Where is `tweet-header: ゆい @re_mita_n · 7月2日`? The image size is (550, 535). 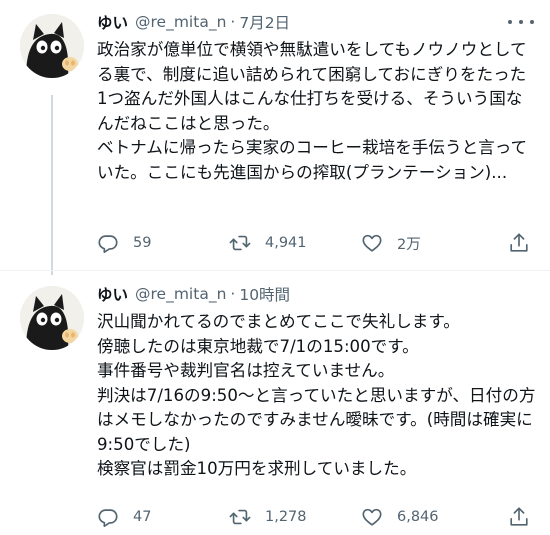 tweet-header: ゆい @re_mita_n · 7月2日 is located at coordinates (193, 22).